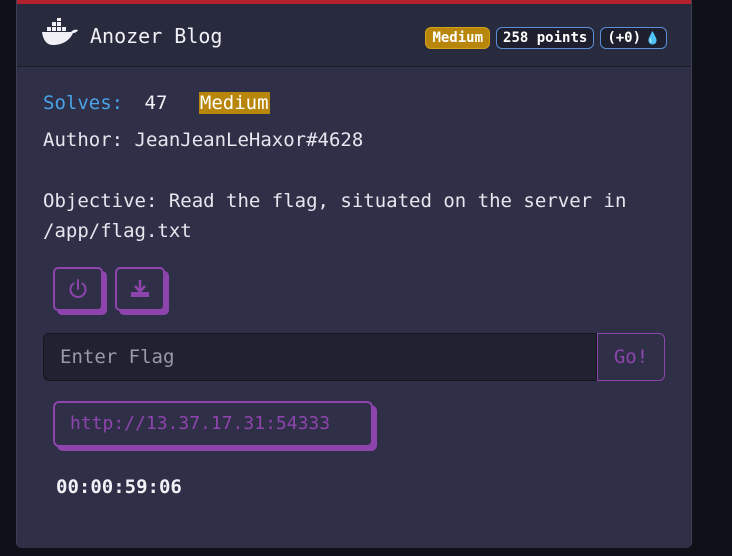 This screenshot has width=732, height=556. Describe the element at coordinates (624, 38) in the screenshot. I see `bonus-badge-label: (+0)` at that location.